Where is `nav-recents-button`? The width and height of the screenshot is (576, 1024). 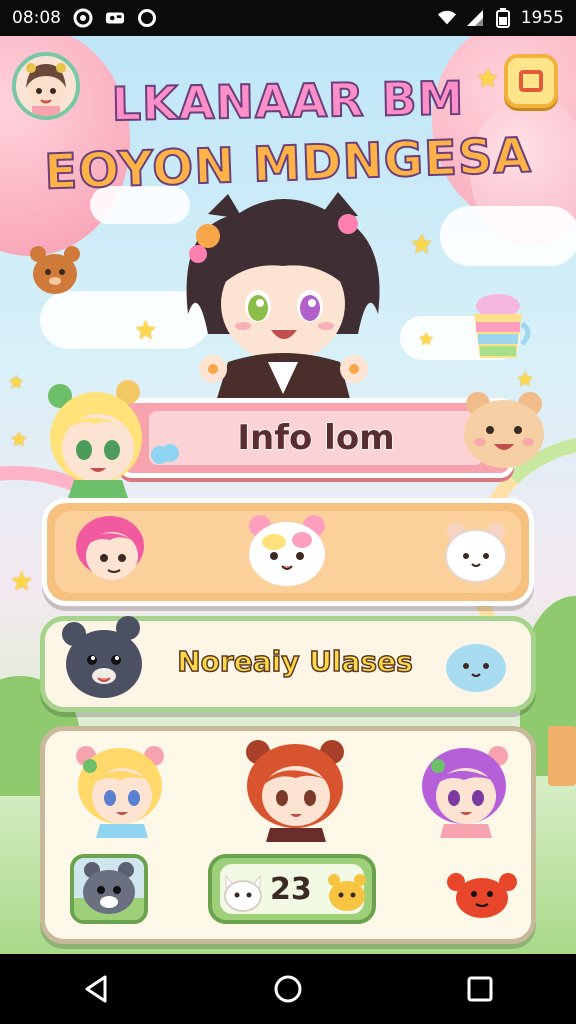 nav-recents-button is located at coordinates (480, 989).